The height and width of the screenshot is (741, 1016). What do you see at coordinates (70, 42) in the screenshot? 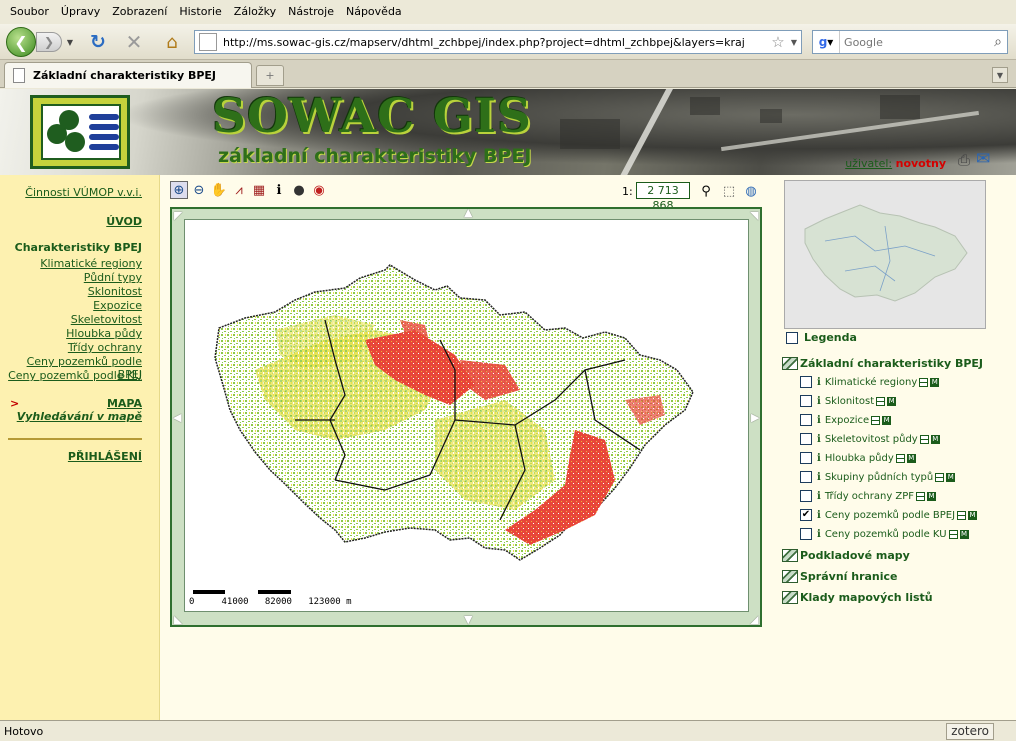
I see `history-dropdown-button: ▼` at bounding box center [70, 42].